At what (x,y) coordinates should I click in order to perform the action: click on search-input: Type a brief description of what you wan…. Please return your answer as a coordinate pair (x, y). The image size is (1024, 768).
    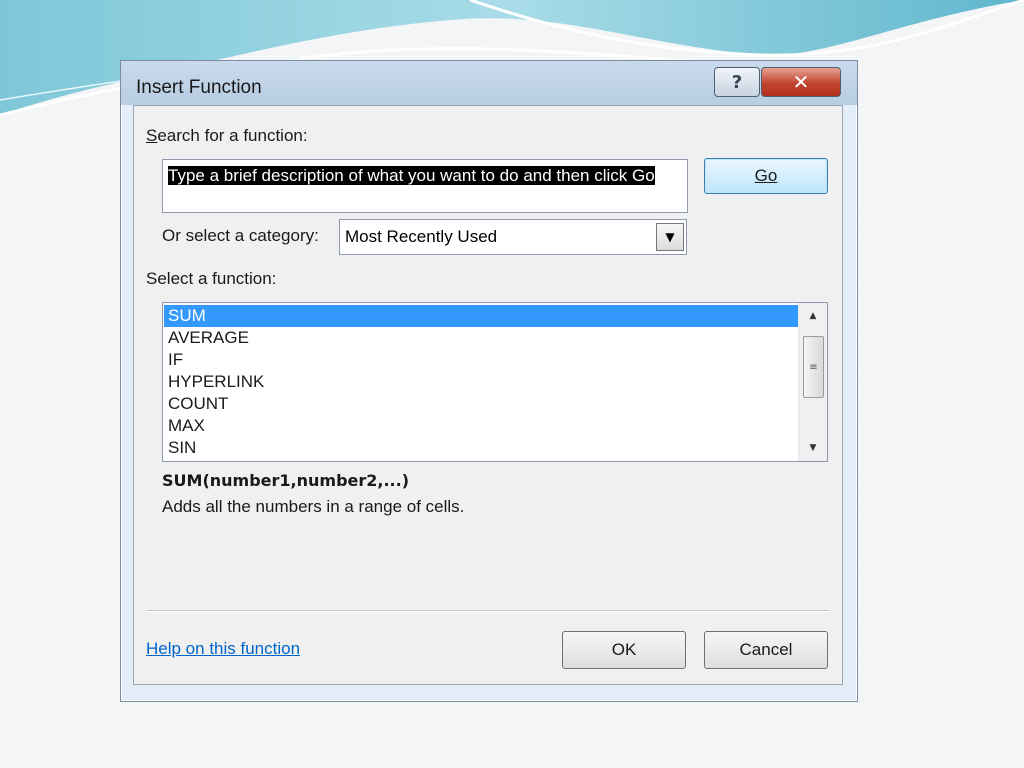
    Looking at the image, I should click on (425, 186).